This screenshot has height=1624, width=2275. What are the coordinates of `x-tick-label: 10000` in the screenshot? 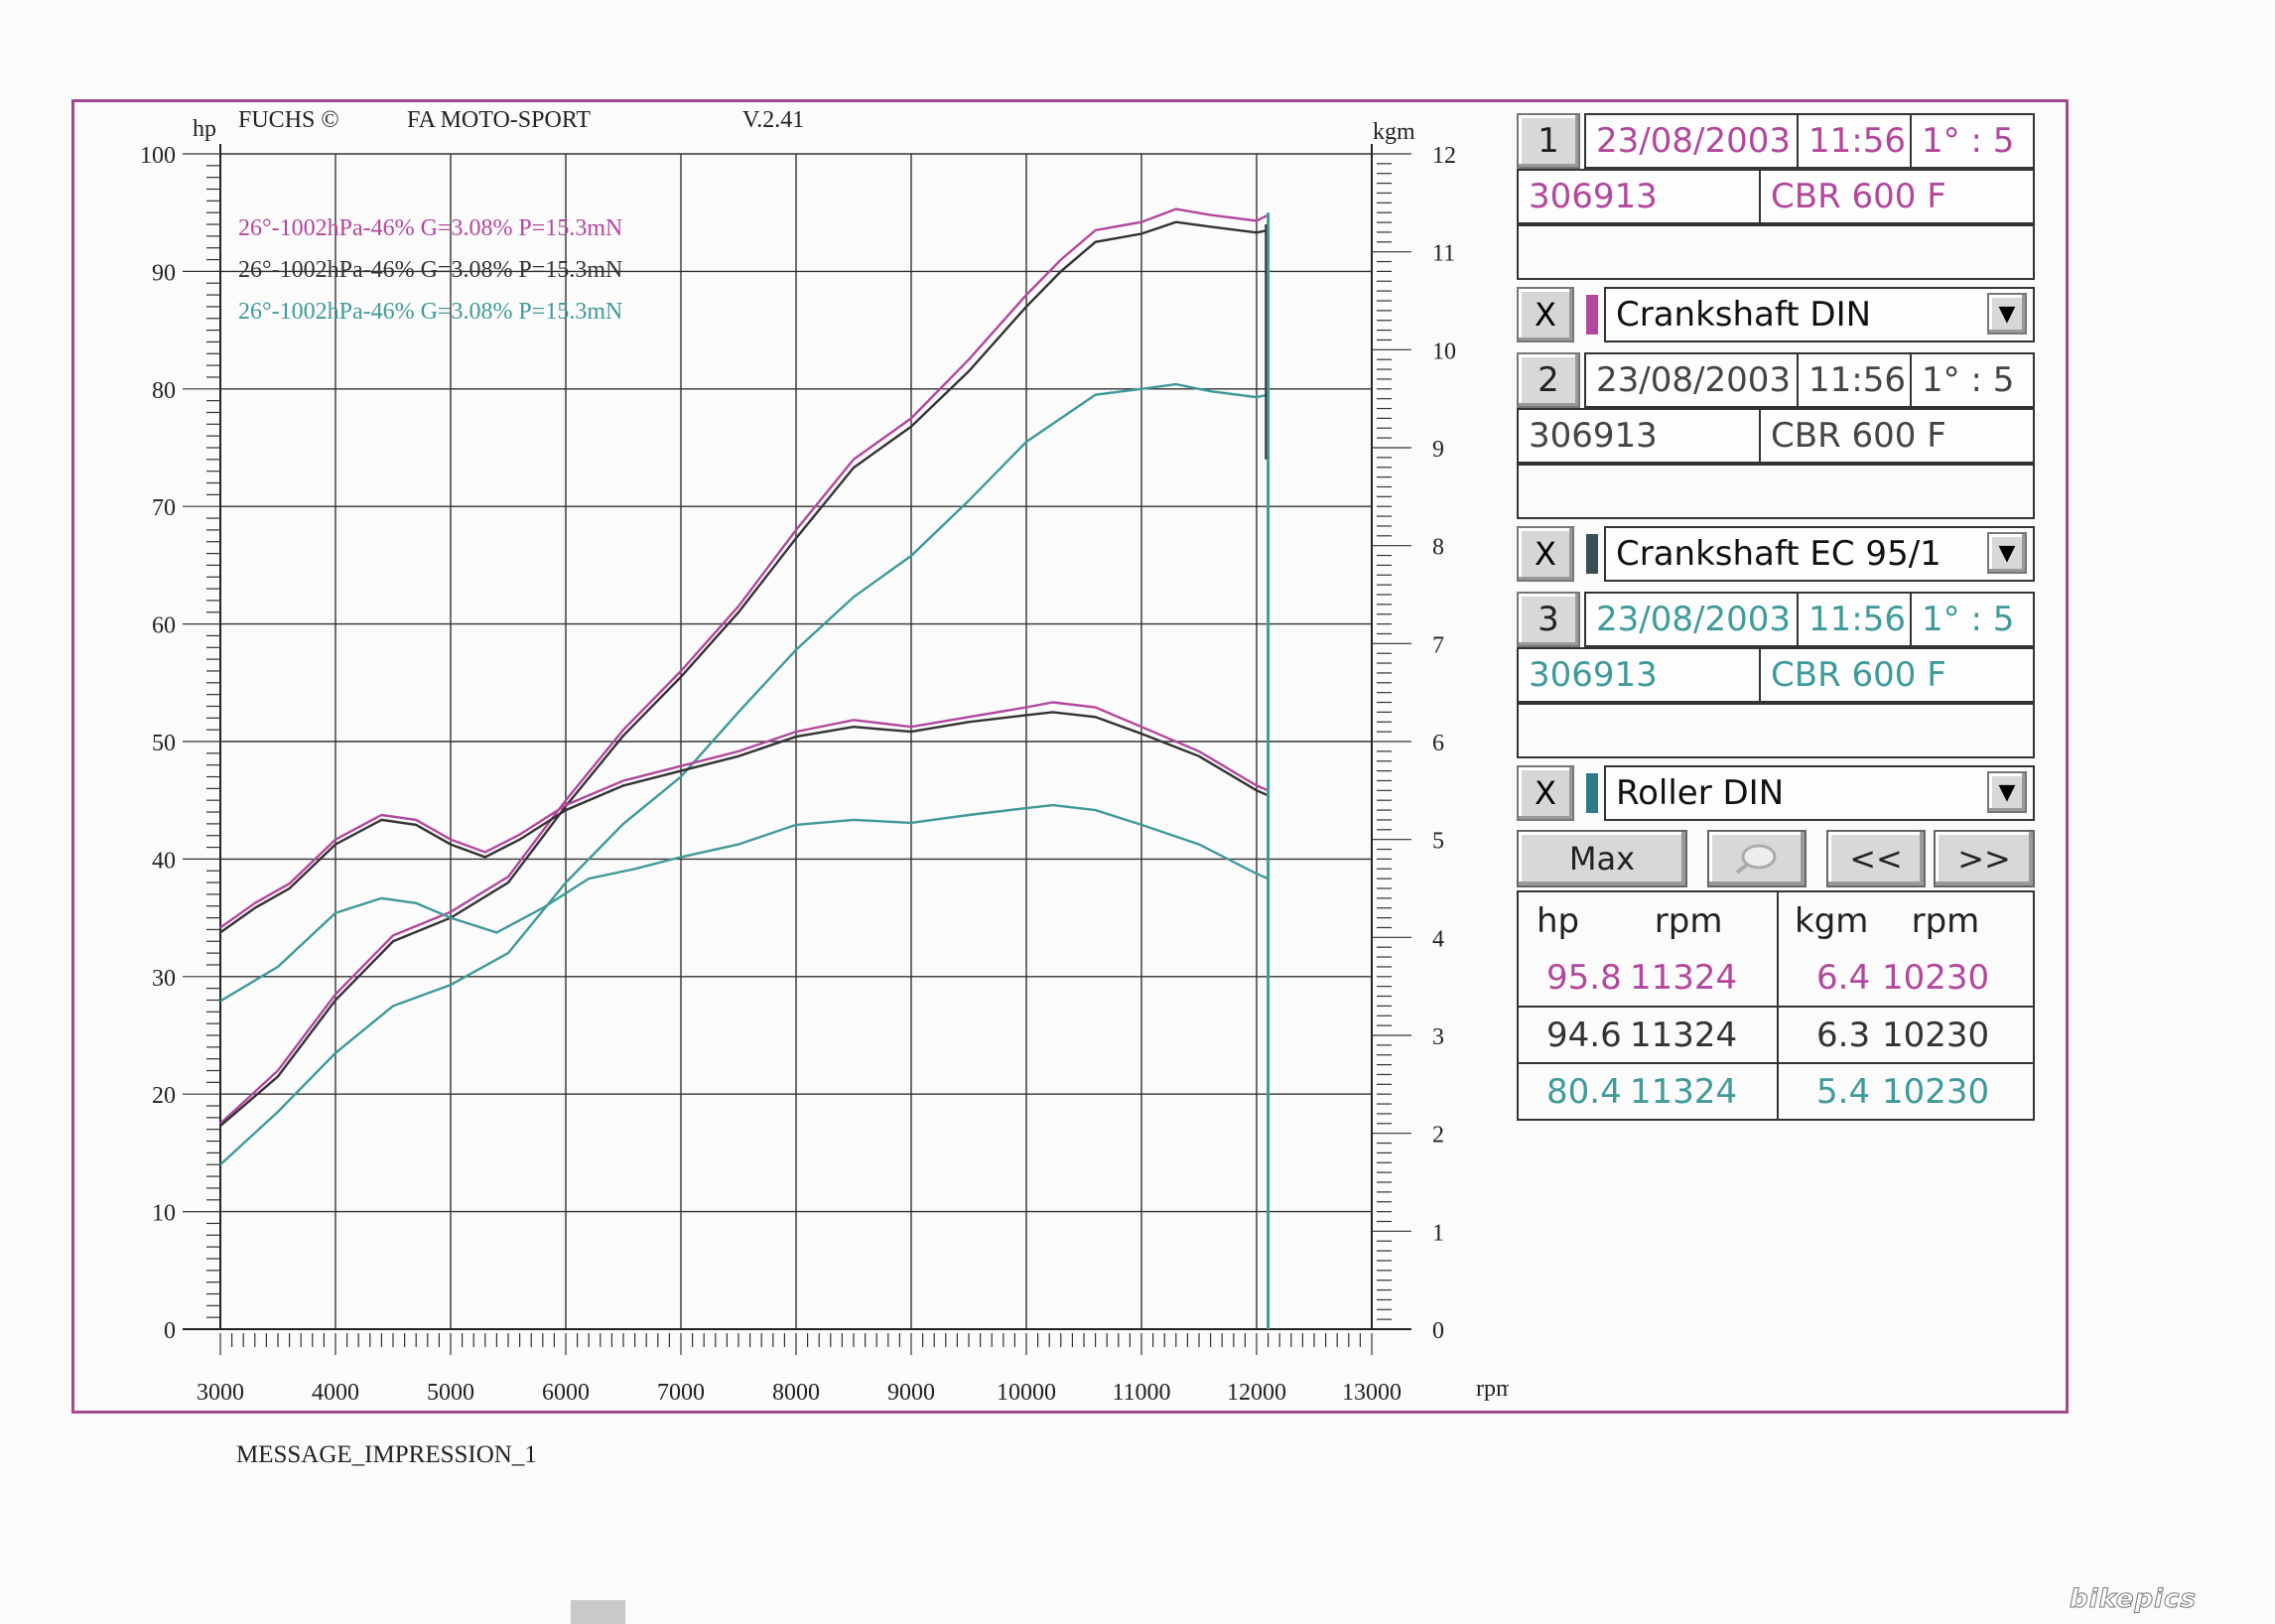 It's located at (1026, 1393).